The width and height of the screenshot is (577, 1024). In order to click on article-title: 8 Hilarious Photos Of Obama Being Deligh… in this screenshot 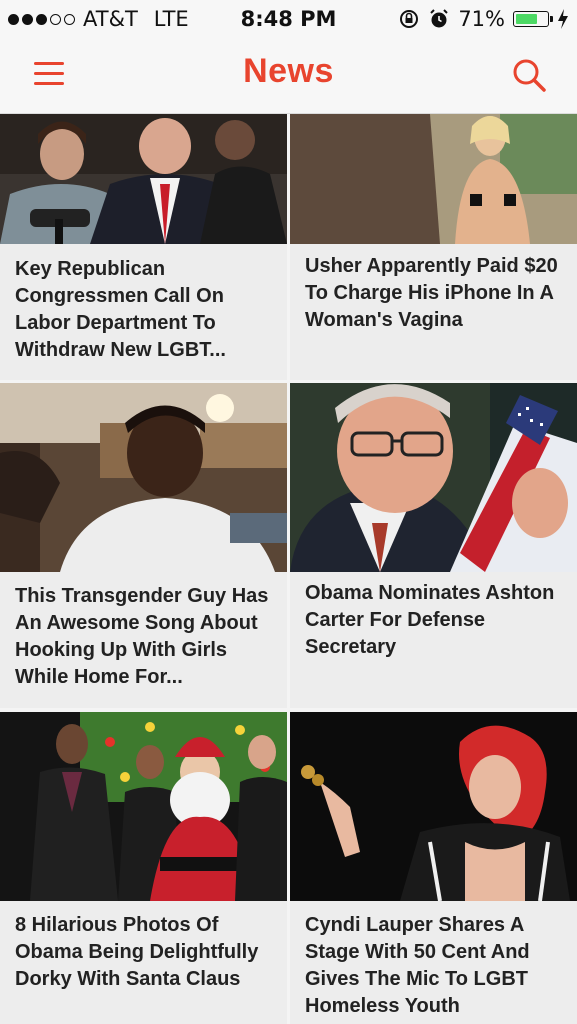, I will do `click(137, 952)`.